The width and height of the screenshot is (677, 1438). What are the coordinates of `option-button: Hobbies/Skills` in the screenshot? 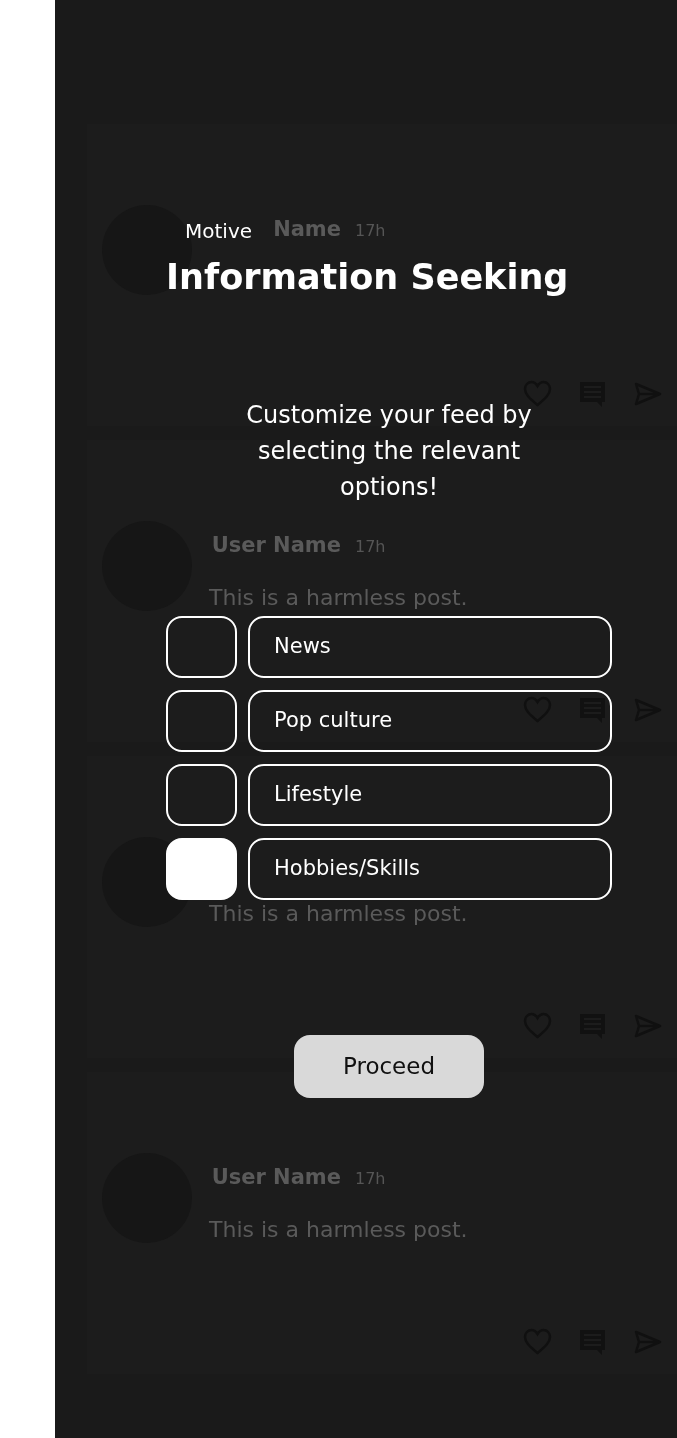 It's located at (430, 869).